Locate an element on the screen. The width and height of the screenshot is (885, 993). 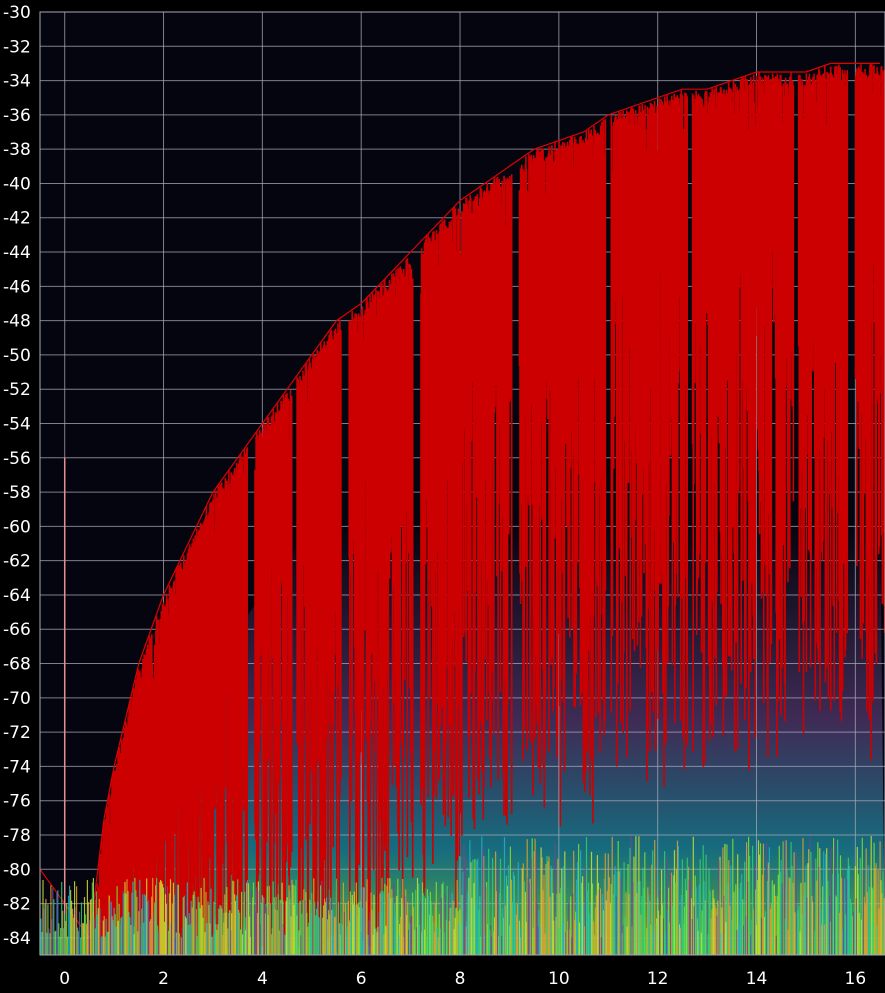
x-tick-label: 0 is located at coordinates (64, 979).